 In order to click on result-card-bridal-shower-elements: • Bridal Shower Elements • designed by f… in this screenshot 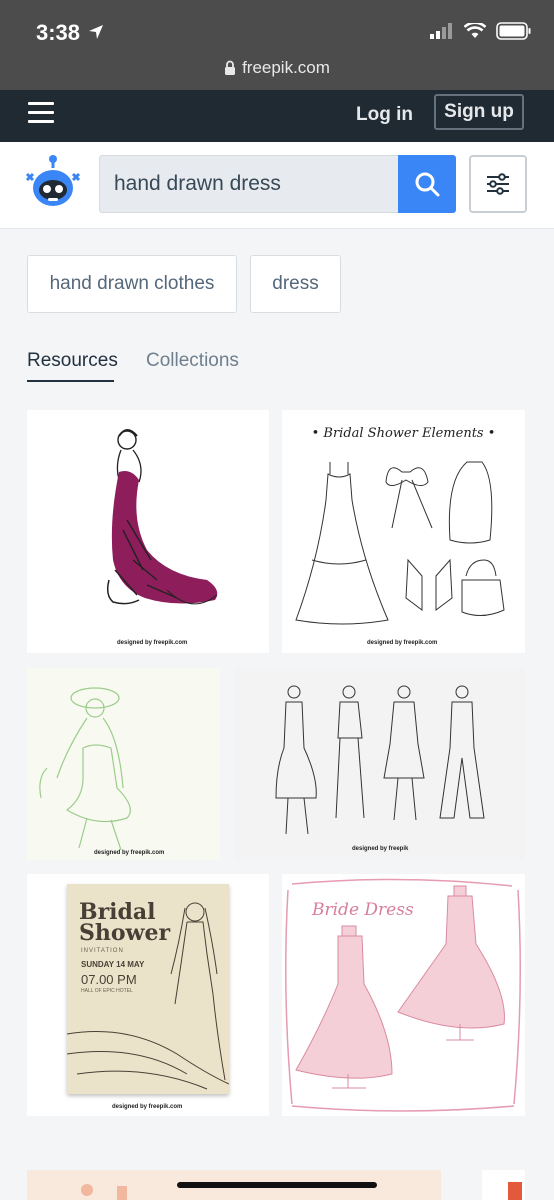, I will do `click(403, 531)`.